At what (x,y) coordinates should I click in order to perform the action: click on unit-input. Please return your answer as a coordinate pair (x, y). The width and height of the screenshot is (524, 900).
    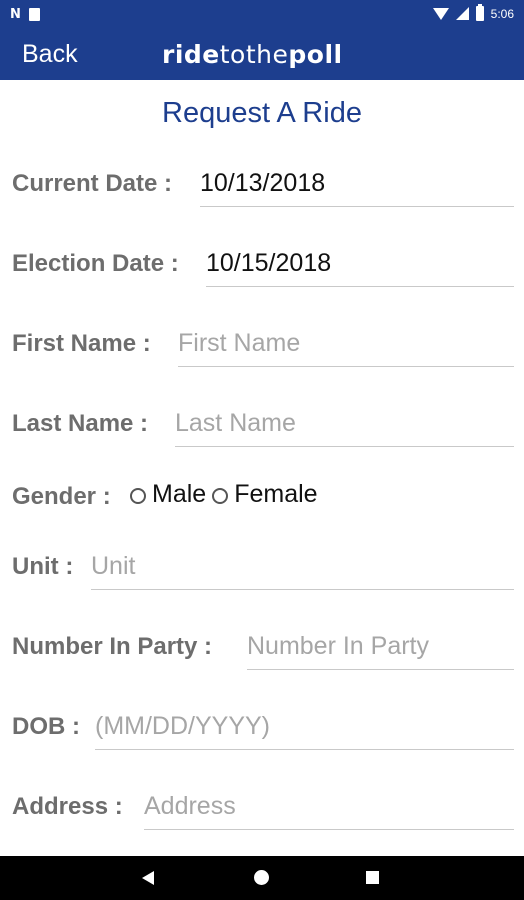
    Looking at the image, I should click on (302, 565).